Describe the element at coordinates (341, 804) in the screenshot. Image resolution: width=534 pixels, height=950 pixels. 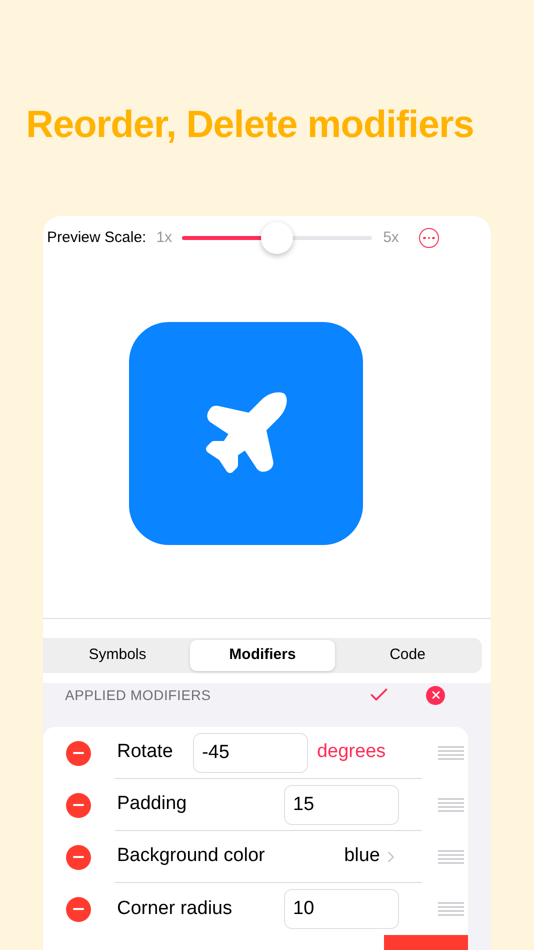
I see `value-field: 15` at that location.